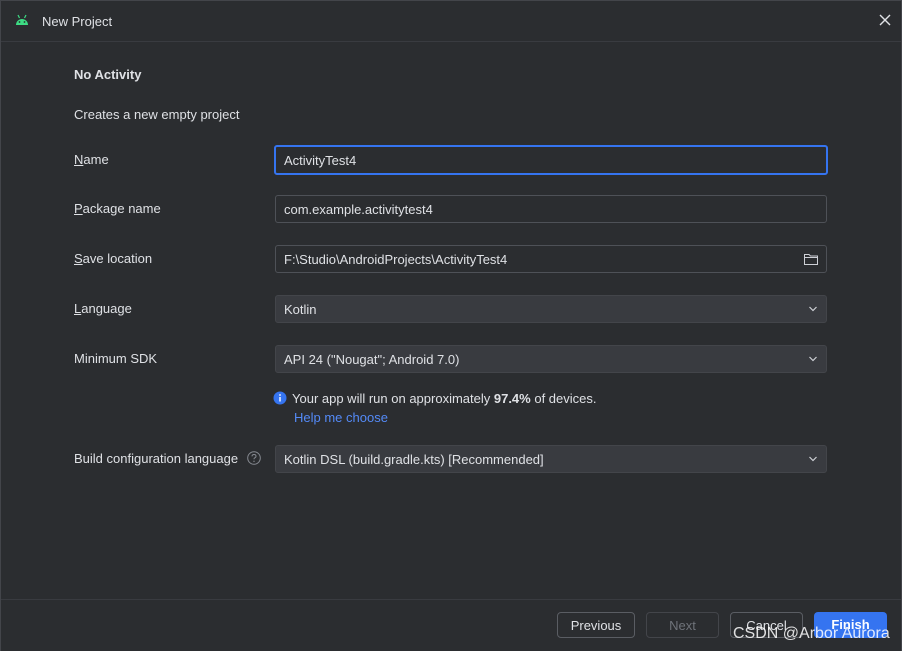  Describe the element at coordinates (156, 458) in the screenshot. I see `build-config-label: Build configuration language` at that location.